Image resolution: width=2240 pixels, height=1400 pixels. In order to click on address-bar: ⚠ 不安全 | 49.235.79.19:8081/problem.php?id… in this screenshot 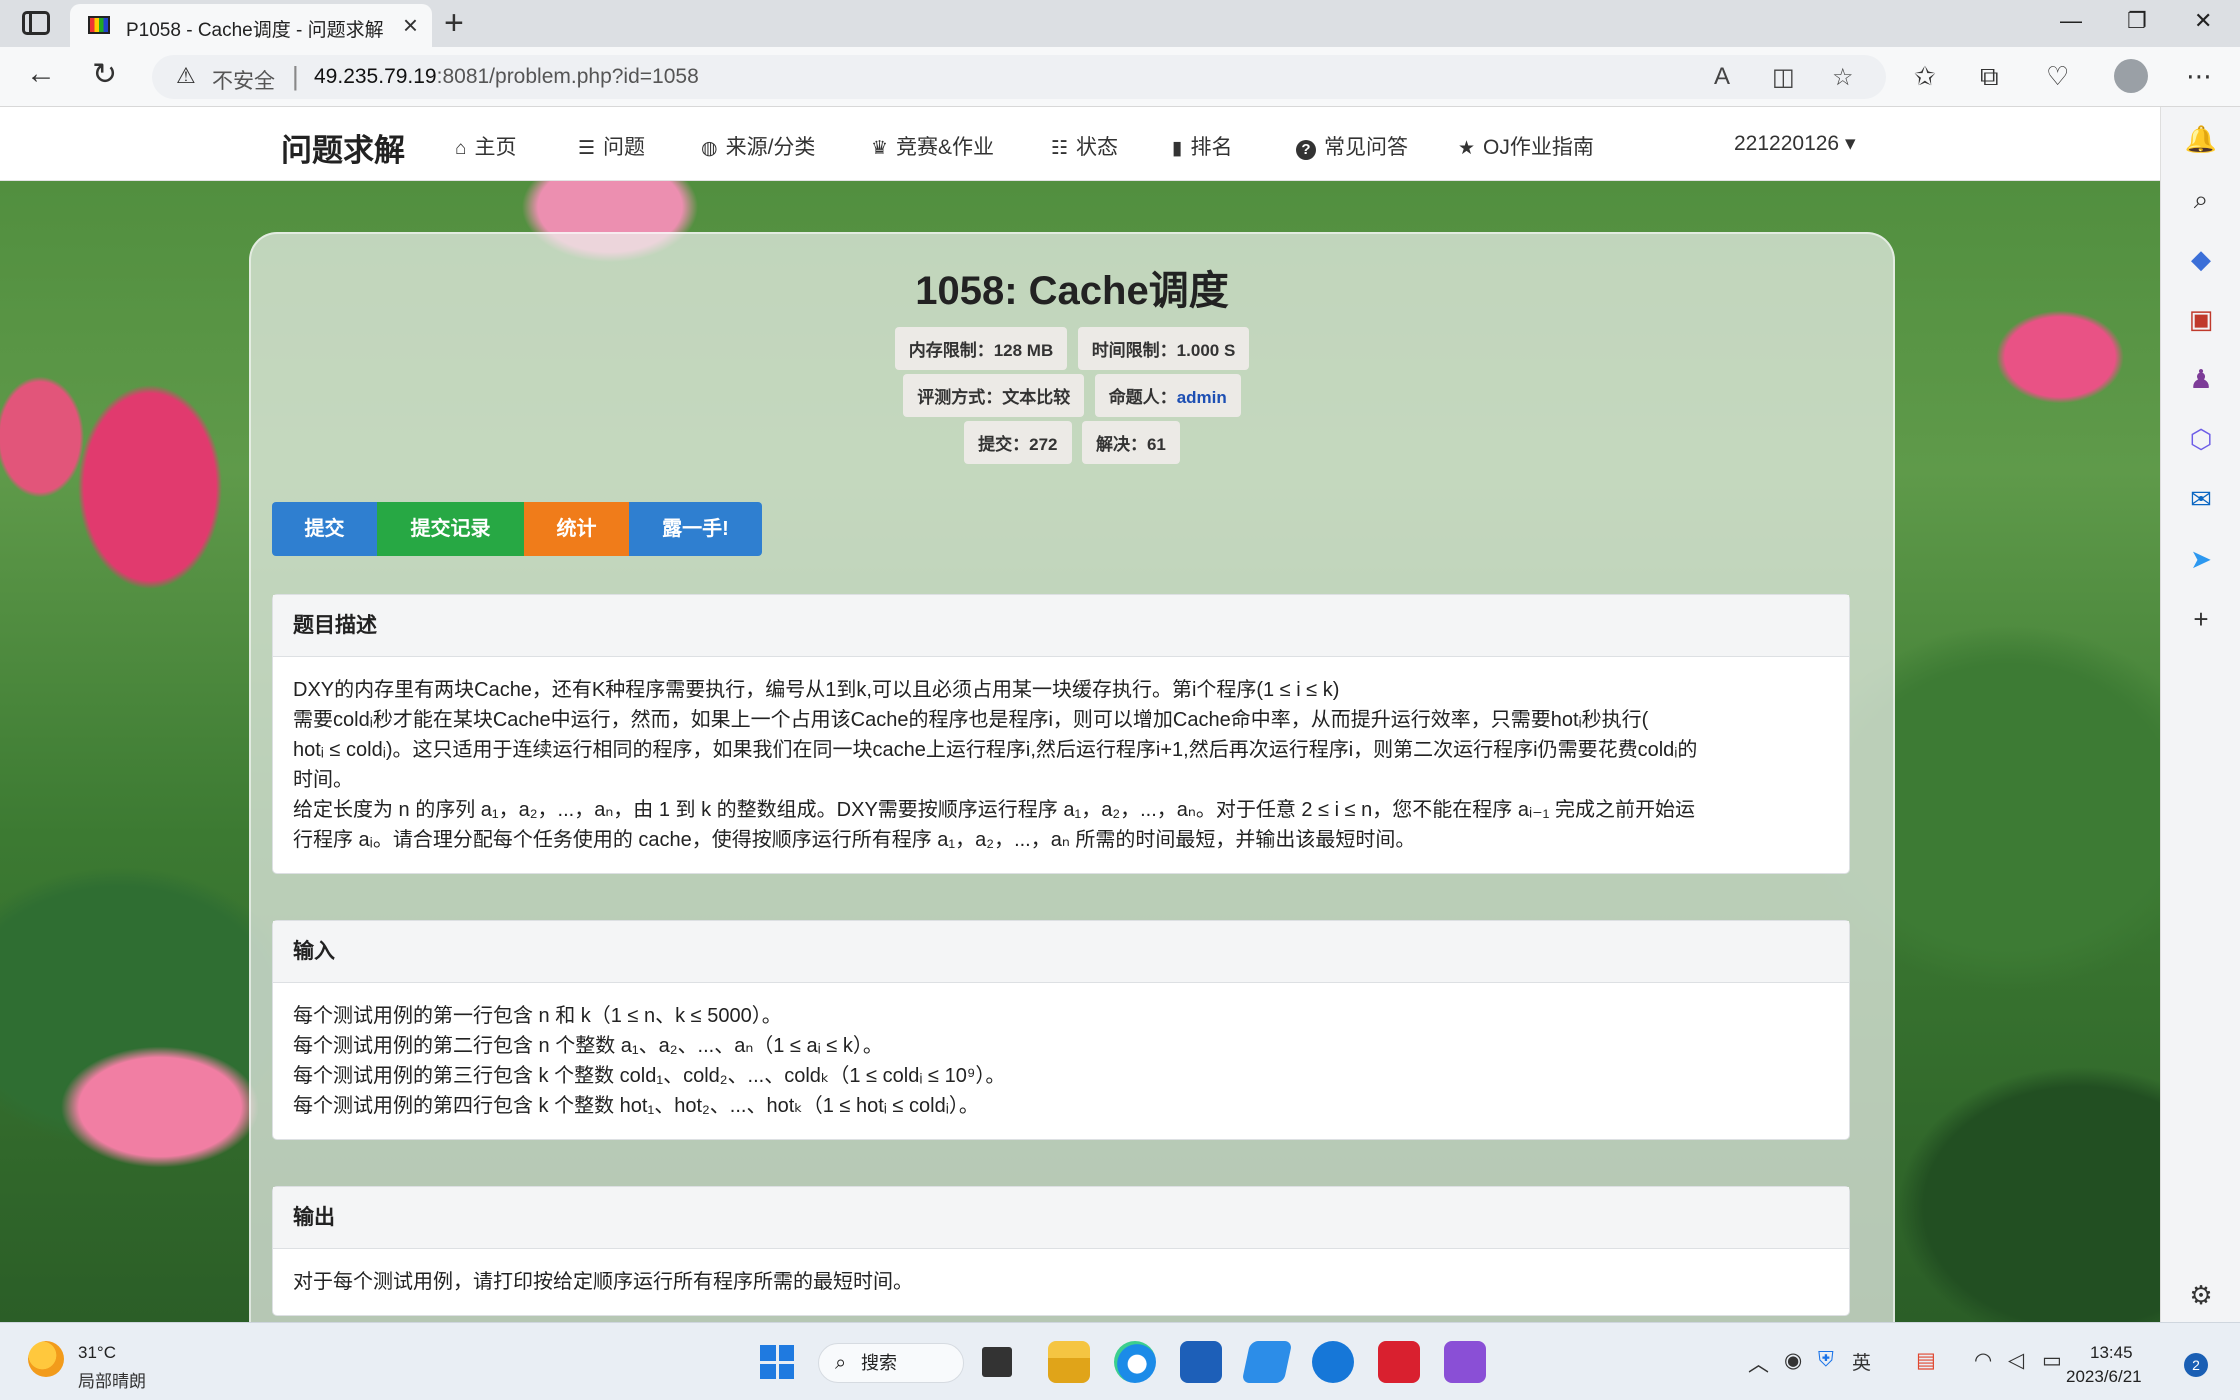, I will do `click(1019, 77)`.